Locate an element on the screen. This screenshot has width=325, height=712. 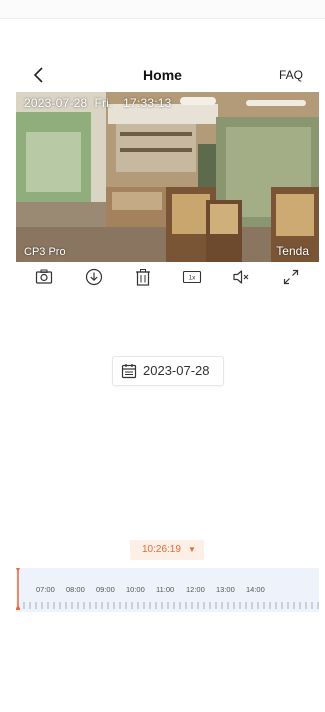
timeline-hour-label: 11:00 is located at coordinates (165, 589).